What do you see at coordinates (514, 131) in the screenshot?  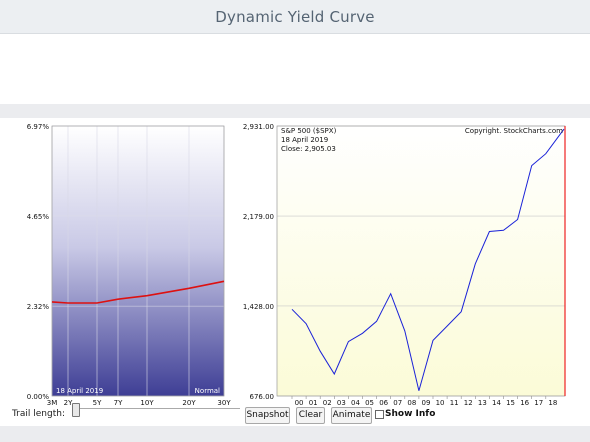 I see `sp-copyright: Copyright. StockCharts.com` at bounding box center [514, 131].